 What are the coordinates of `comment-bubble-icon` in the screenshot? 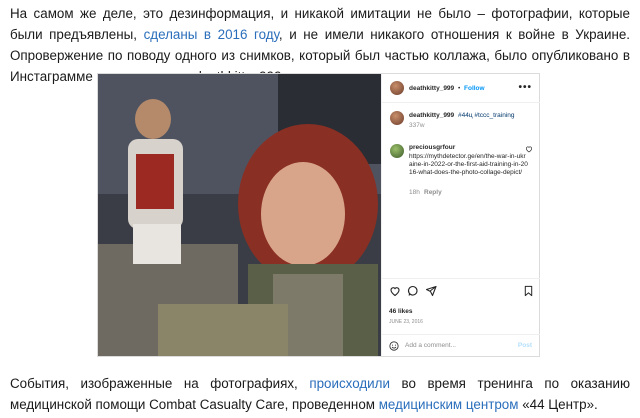 It's located at (413, 291).